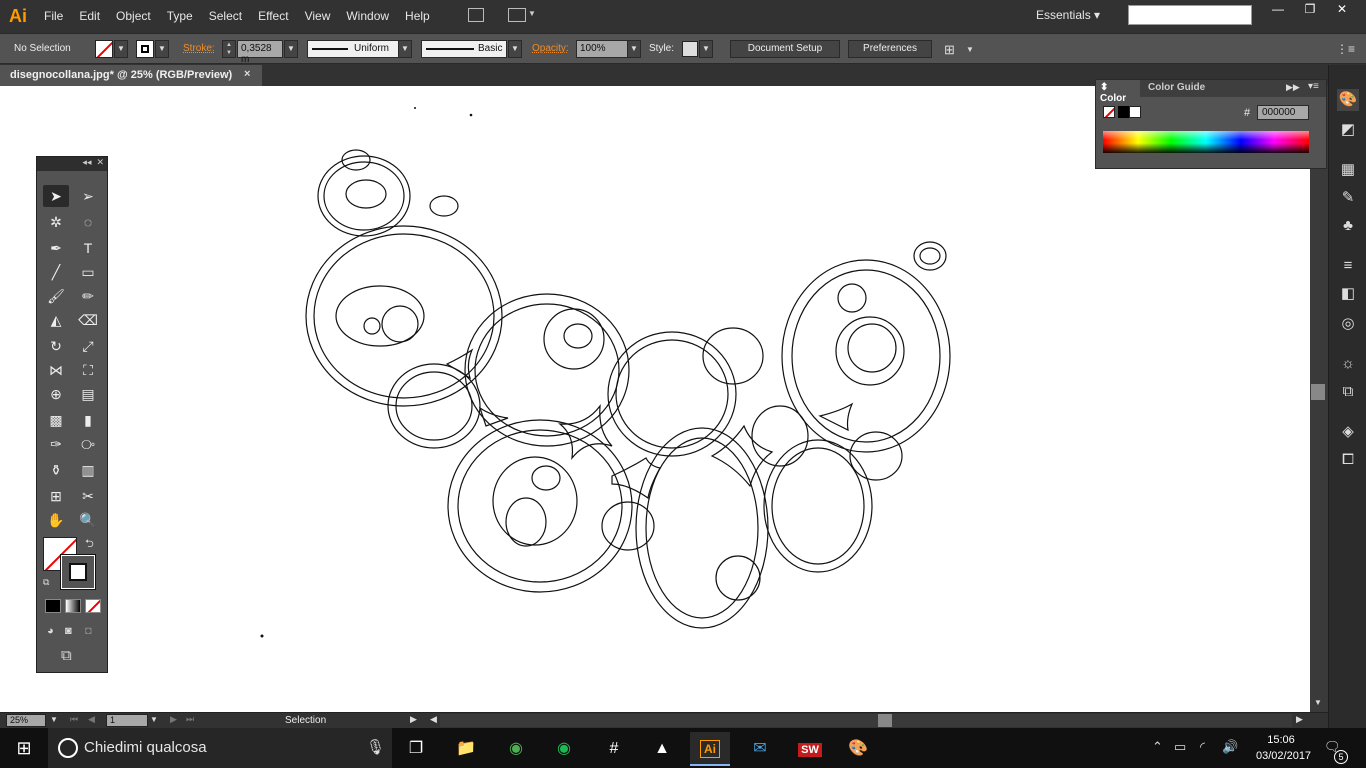 This screenshot has width=1366, height=768. What do you see at coordinates (88, 370) in the screenshot?
I see `free-transform-icon: ⛶` at bounding box center [88, 370].